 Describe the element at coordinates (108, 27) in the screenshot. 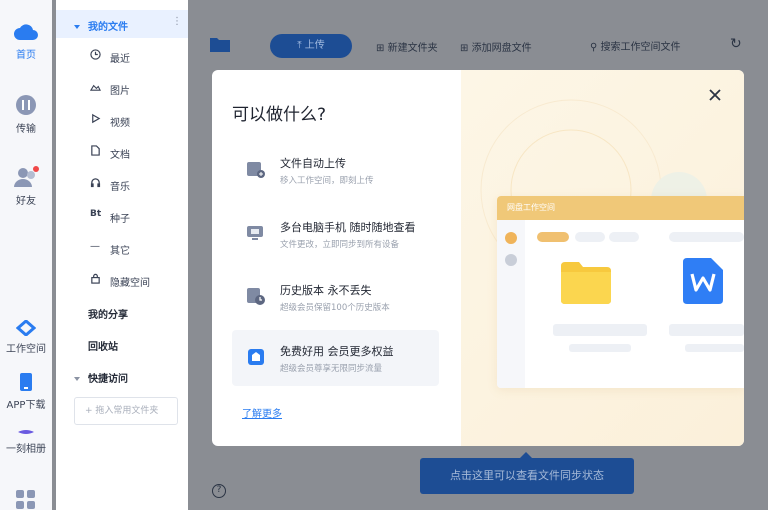

I see `nav-my-files-label: 我的文件` at that location.